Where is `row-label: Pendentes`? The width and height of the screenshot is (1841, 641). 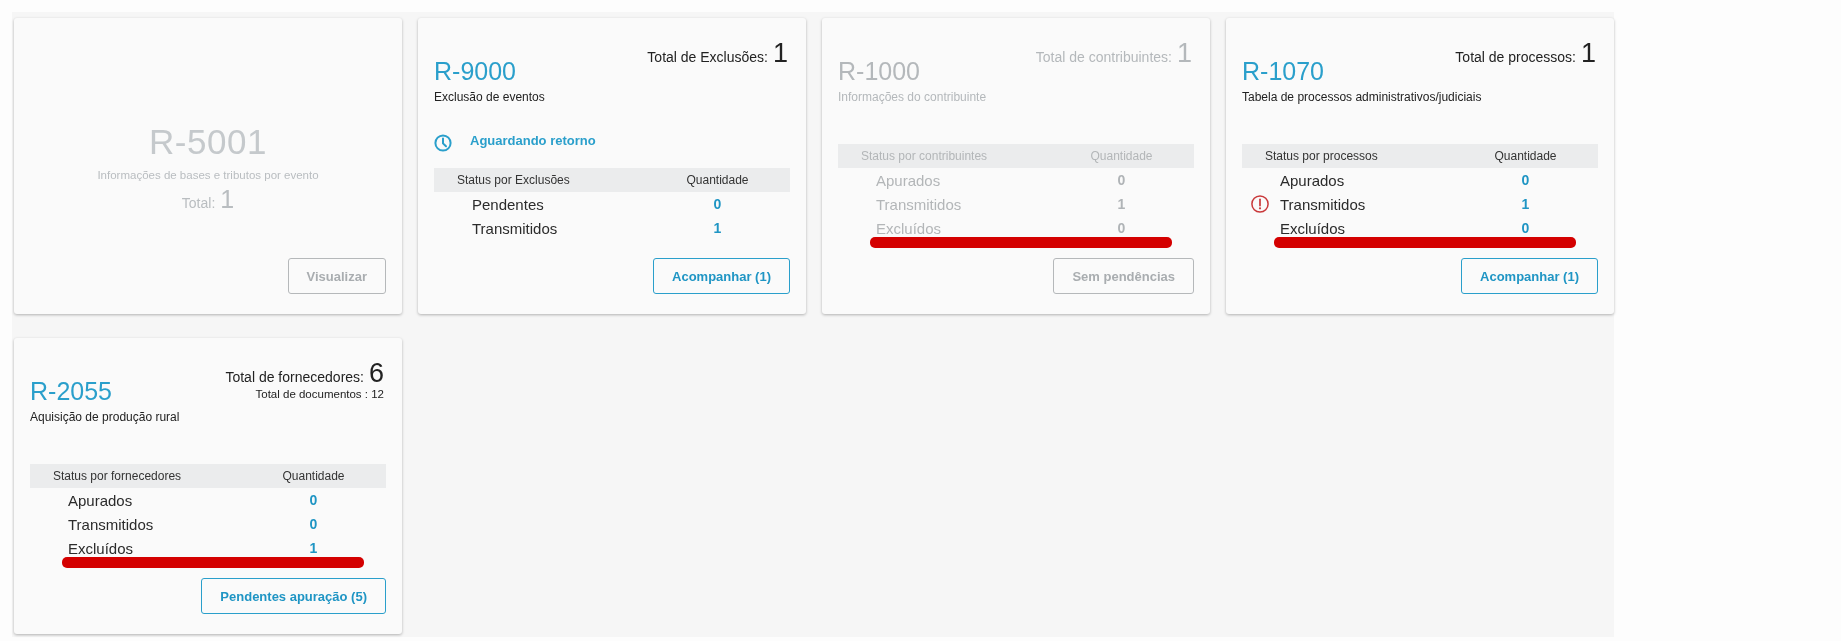
row-label: Pendentes is located at coordinates (508, 204).